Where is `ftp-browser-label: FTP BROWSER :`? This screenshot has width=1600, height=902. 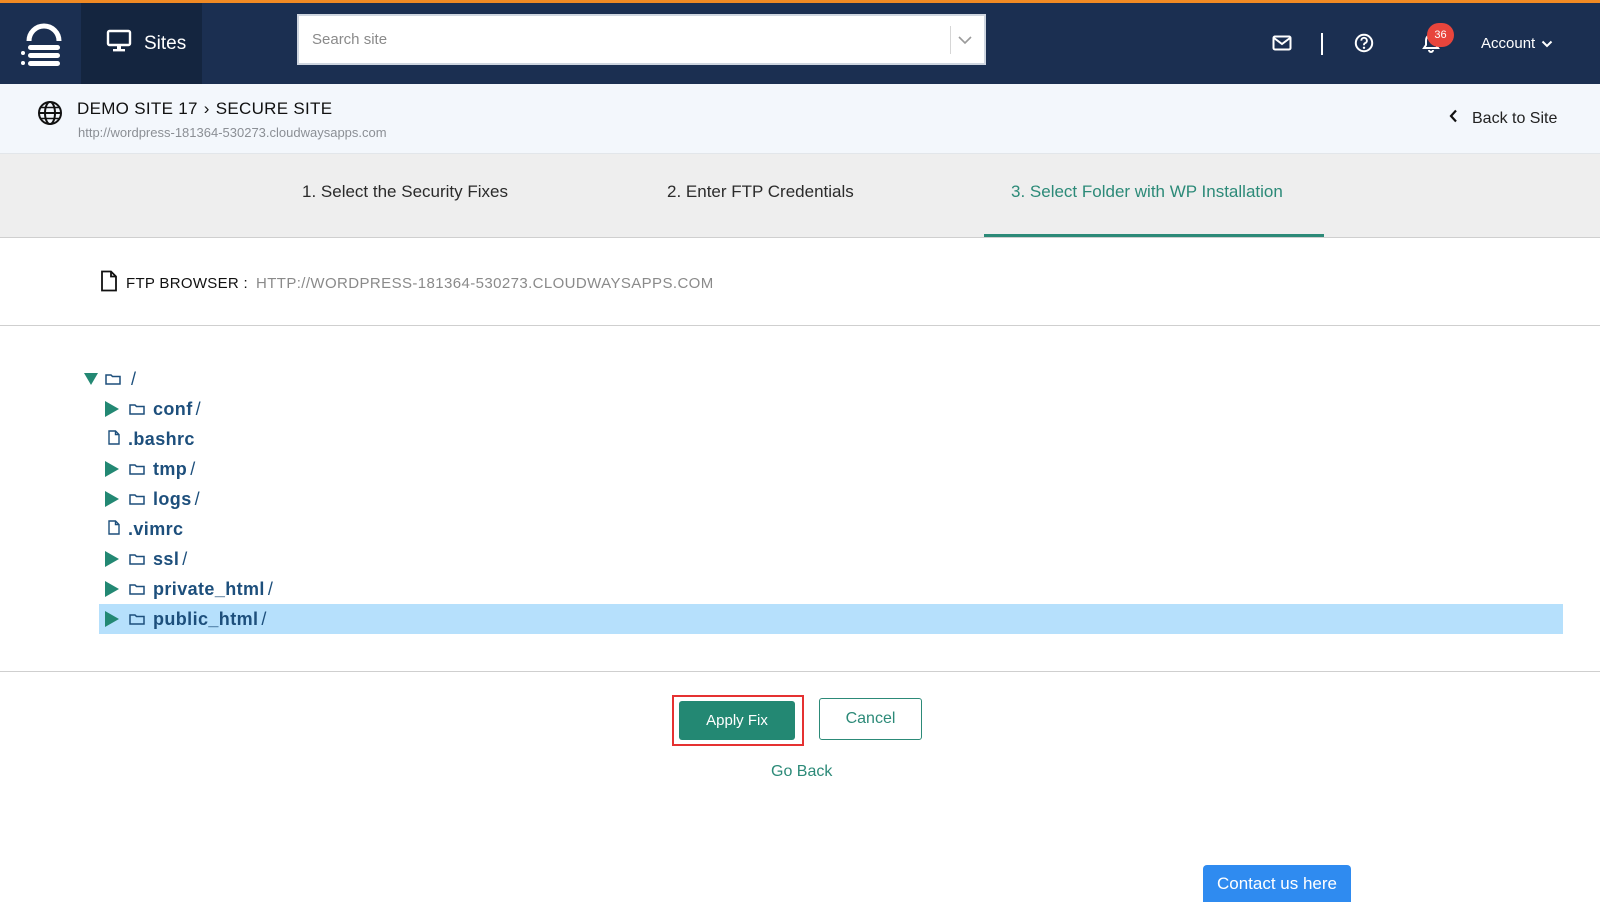 ftp-browser-label: FTP BROWSER : is located at coordinates (187, 283).